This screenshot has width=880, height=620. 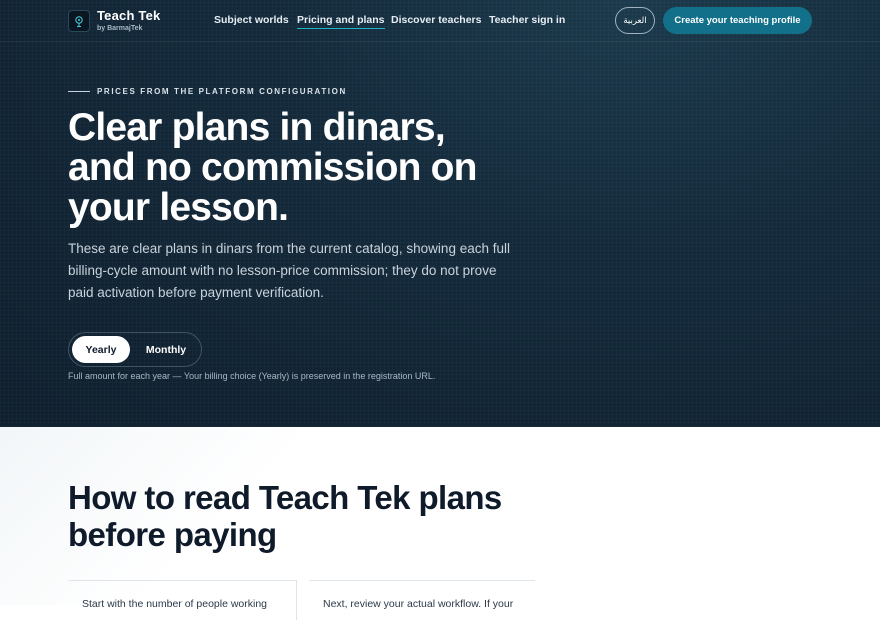 I want to click on eyebrow-divider, so click(x=79, y=91).